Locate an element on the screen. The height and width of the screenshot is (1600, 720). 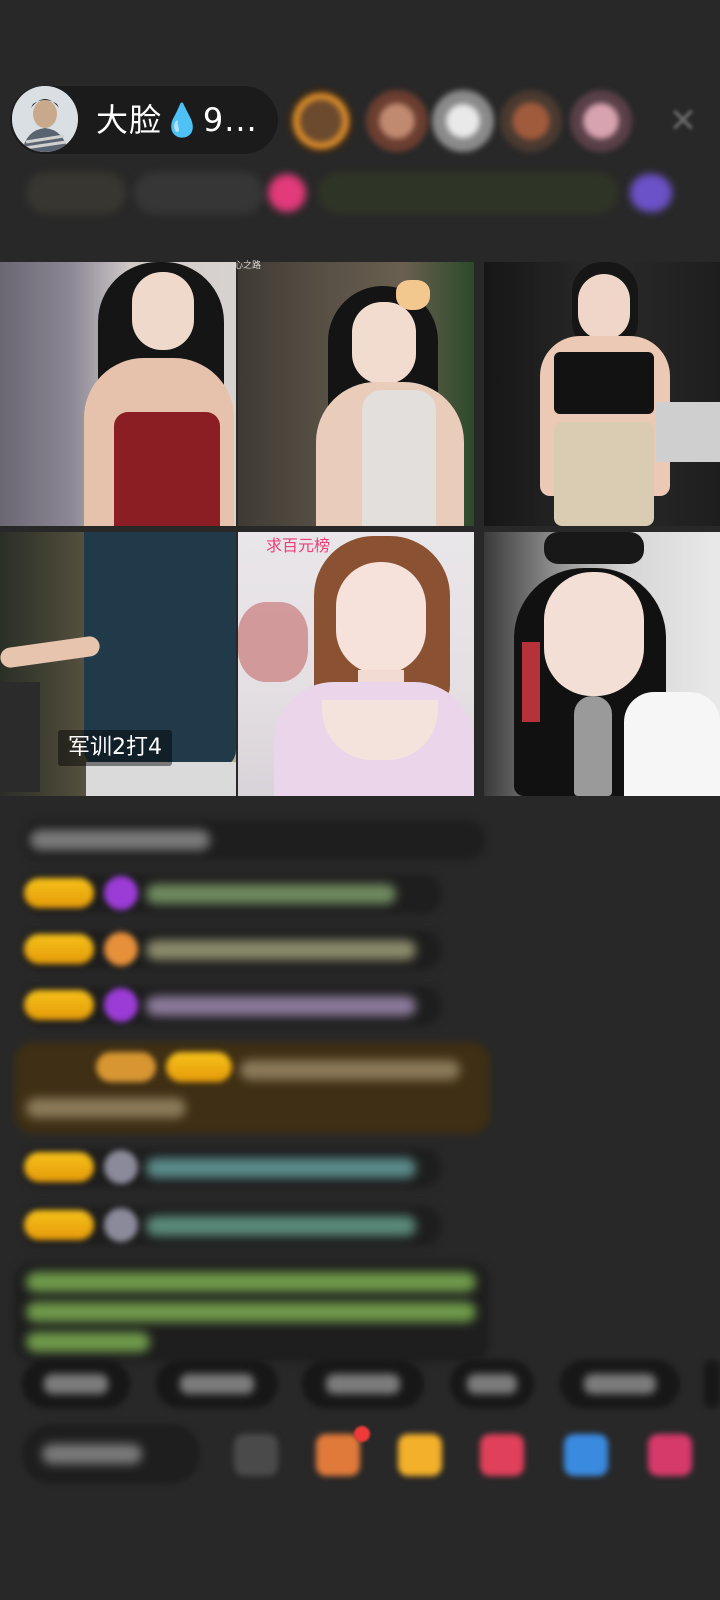
chat-message-4-text is located at coordinates (281, 1006).